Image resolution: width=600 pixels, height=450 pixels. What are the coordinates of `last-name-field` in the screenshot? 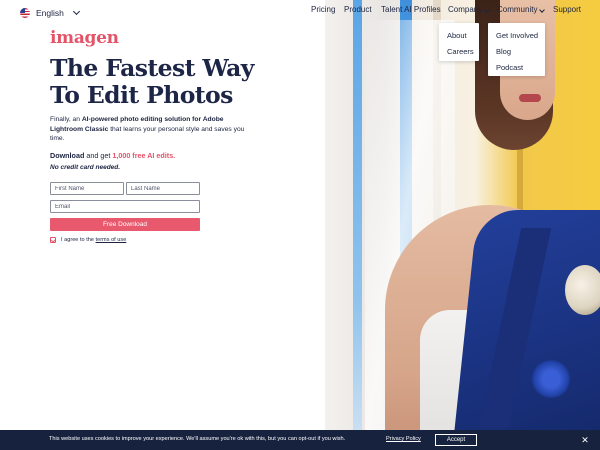 It's located at (163, 188).